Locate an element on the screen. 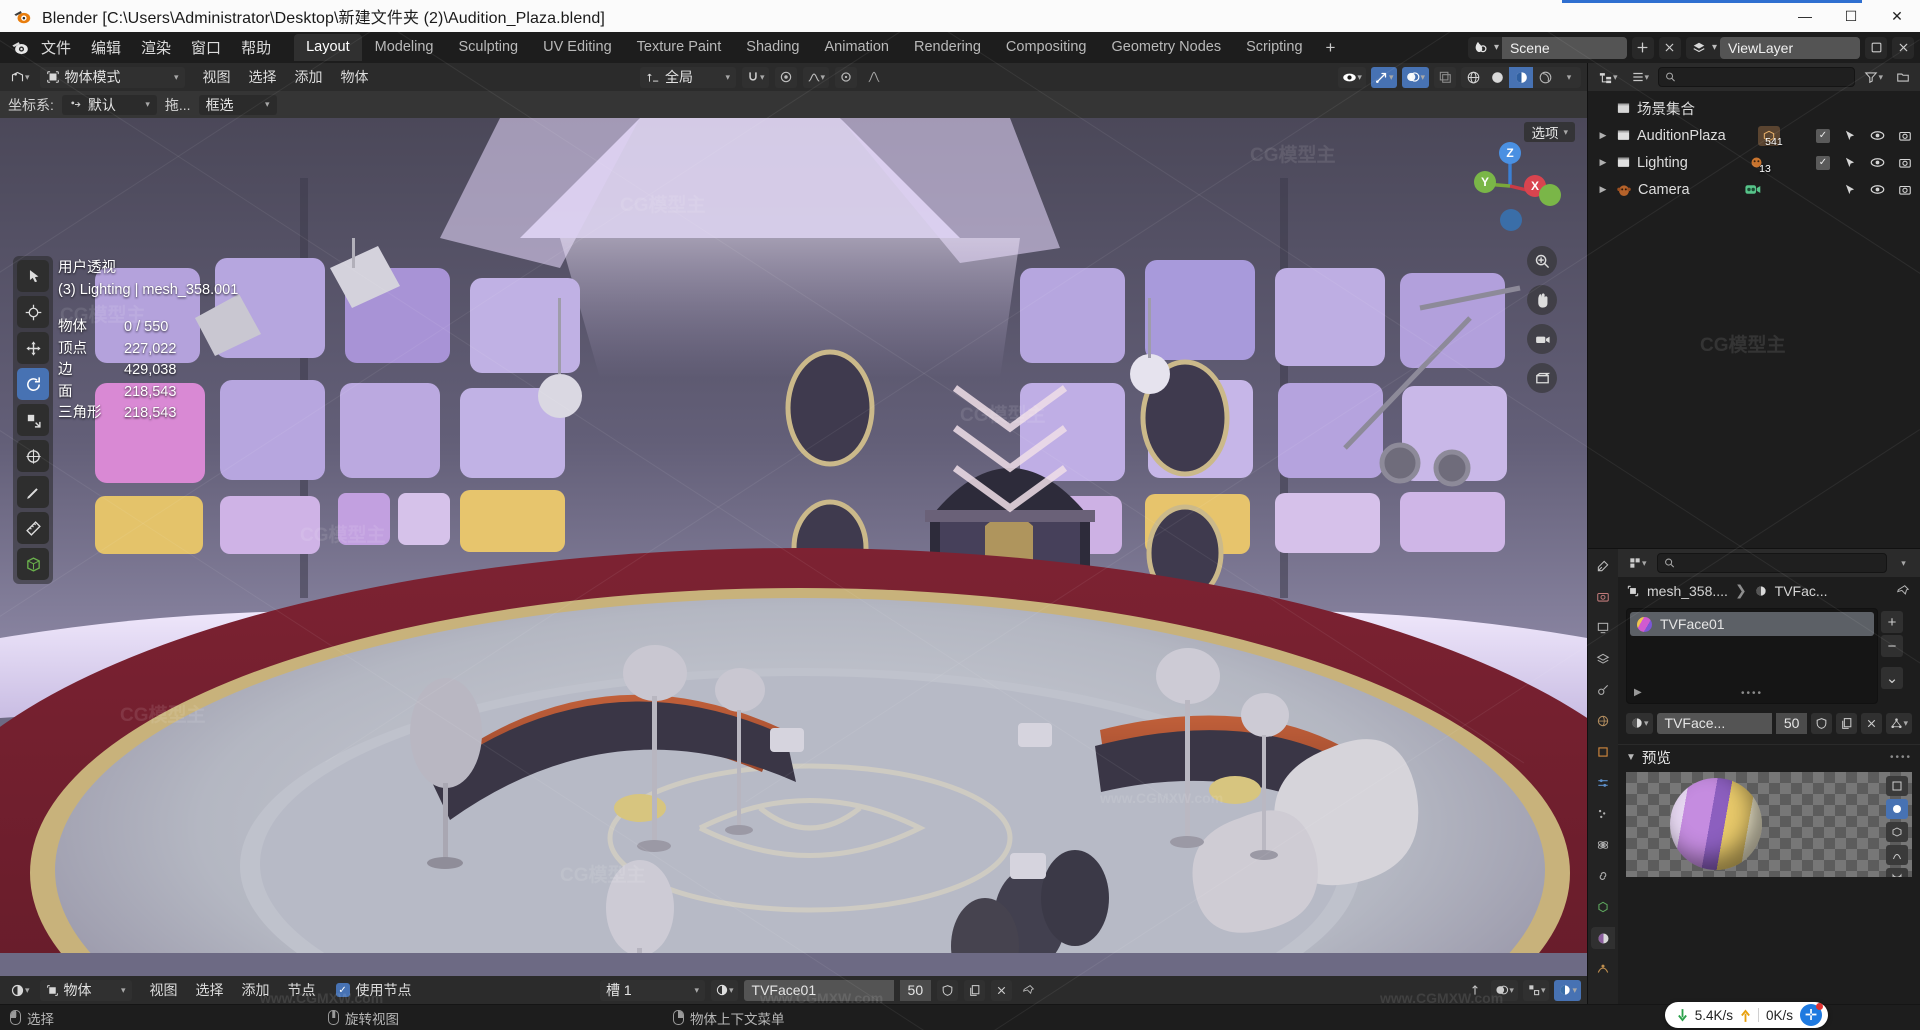 Image resolution: width=1920 pixels, height=1030 pixels. viewport-options-button: 选项 ▾ is located at coordinates (1549, 132).